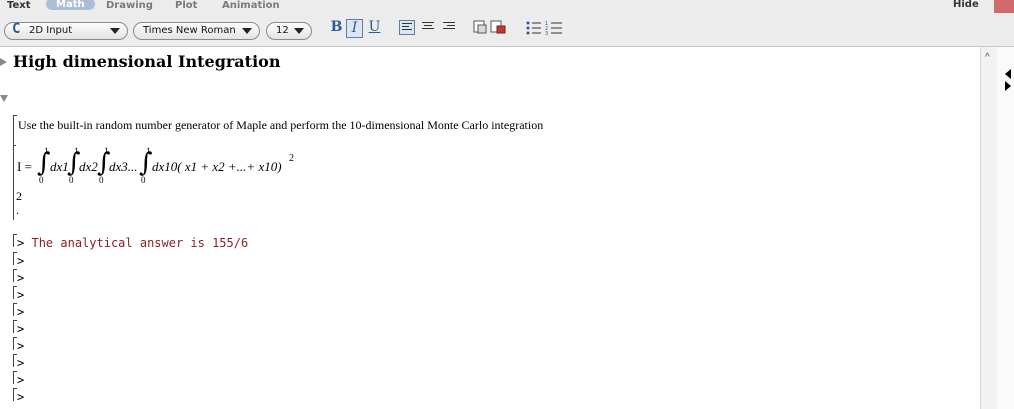  Describe the element at coordinates (147, 61) in the screenshot. I see `section-title: High dimensional Integration` at that location.